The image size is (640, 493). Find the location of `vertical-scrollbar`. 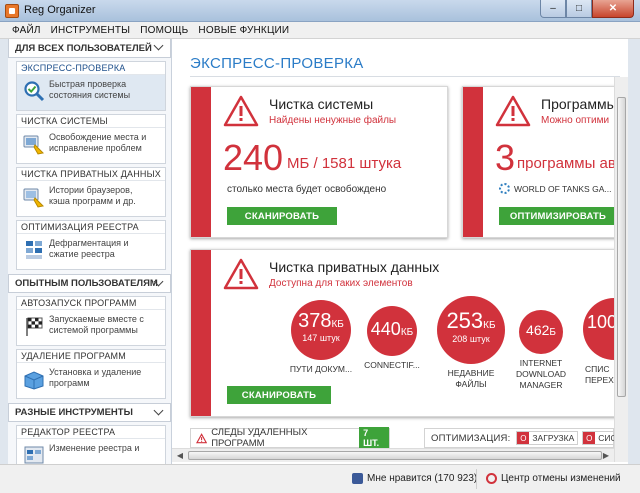

vertical-scrollbar is located at coordinates (621, 269).